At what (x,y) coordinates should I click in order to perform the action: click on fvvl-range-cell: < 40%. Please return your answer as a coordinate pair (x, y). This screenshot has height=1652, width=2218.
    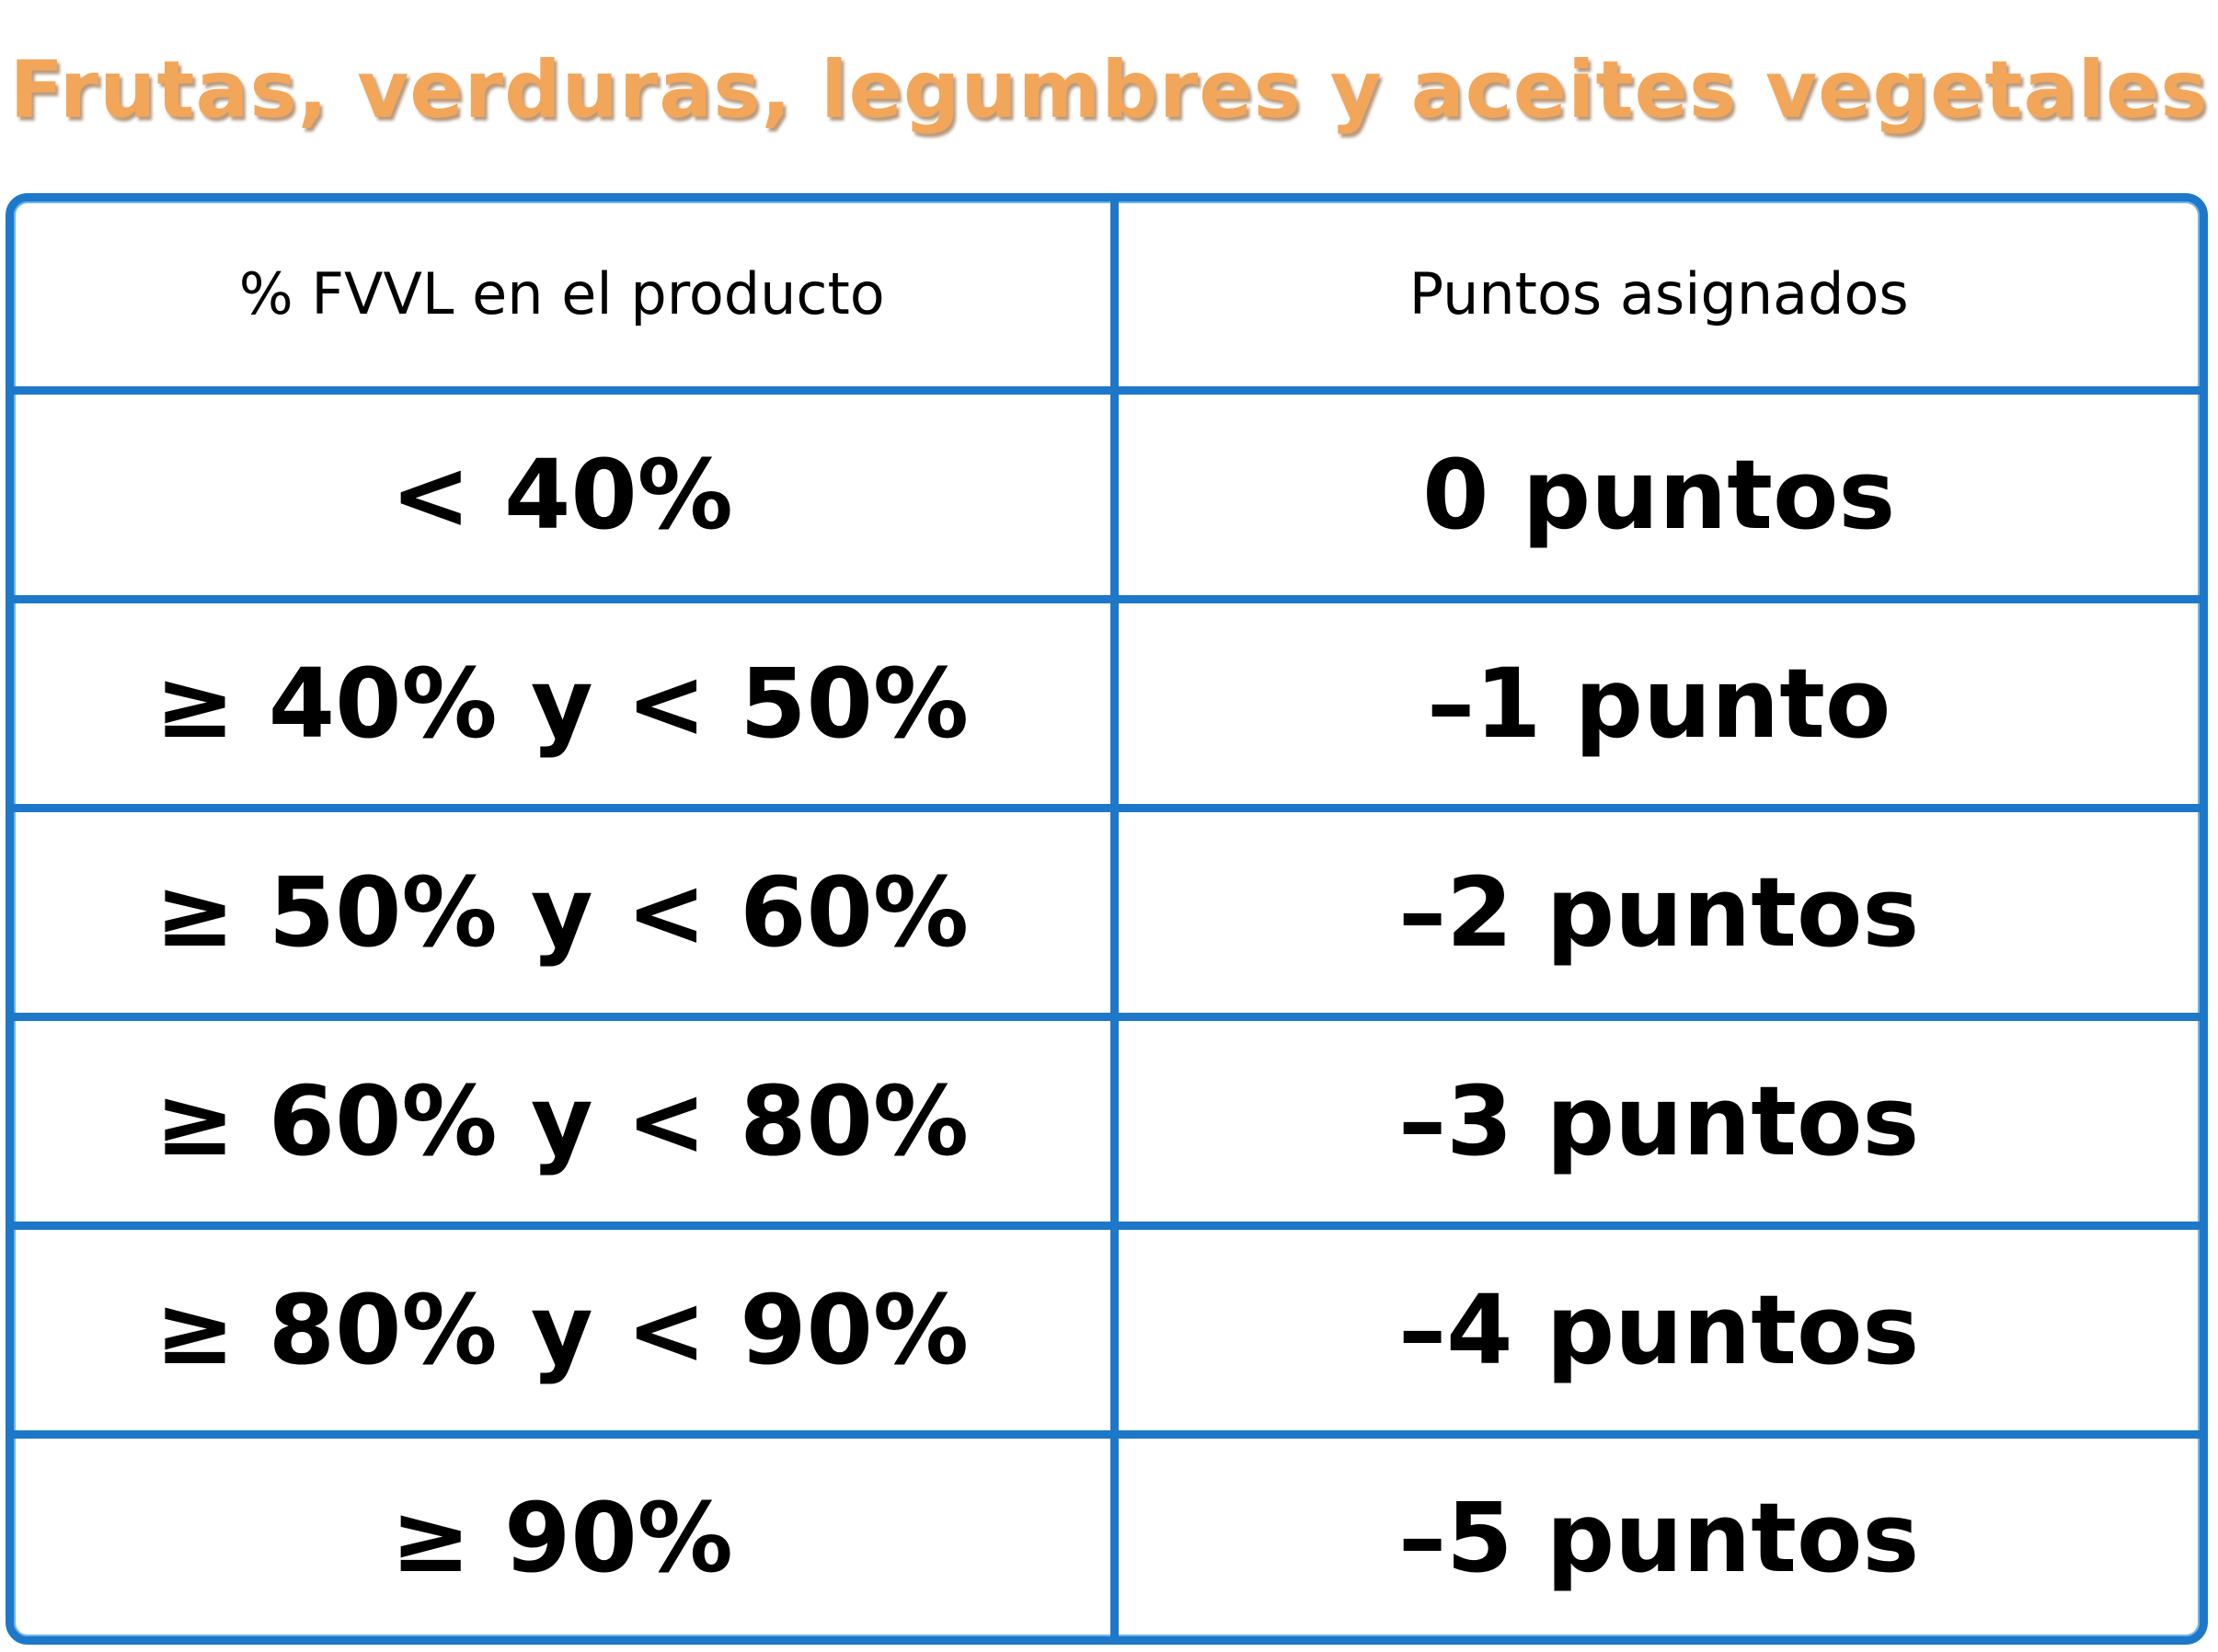
    Looking at the image, I should click on (566, 494).